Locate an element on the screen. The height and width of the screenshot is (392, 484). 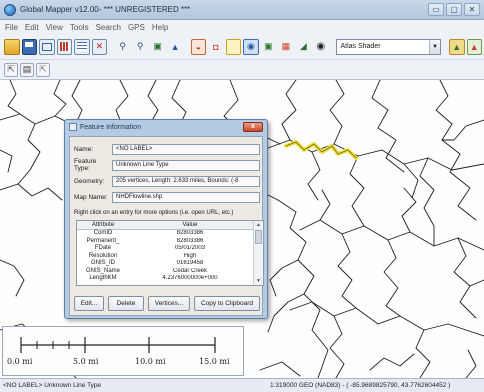
field-row-name: Name: <NO LABEL> is located at coordinates (167, 149).